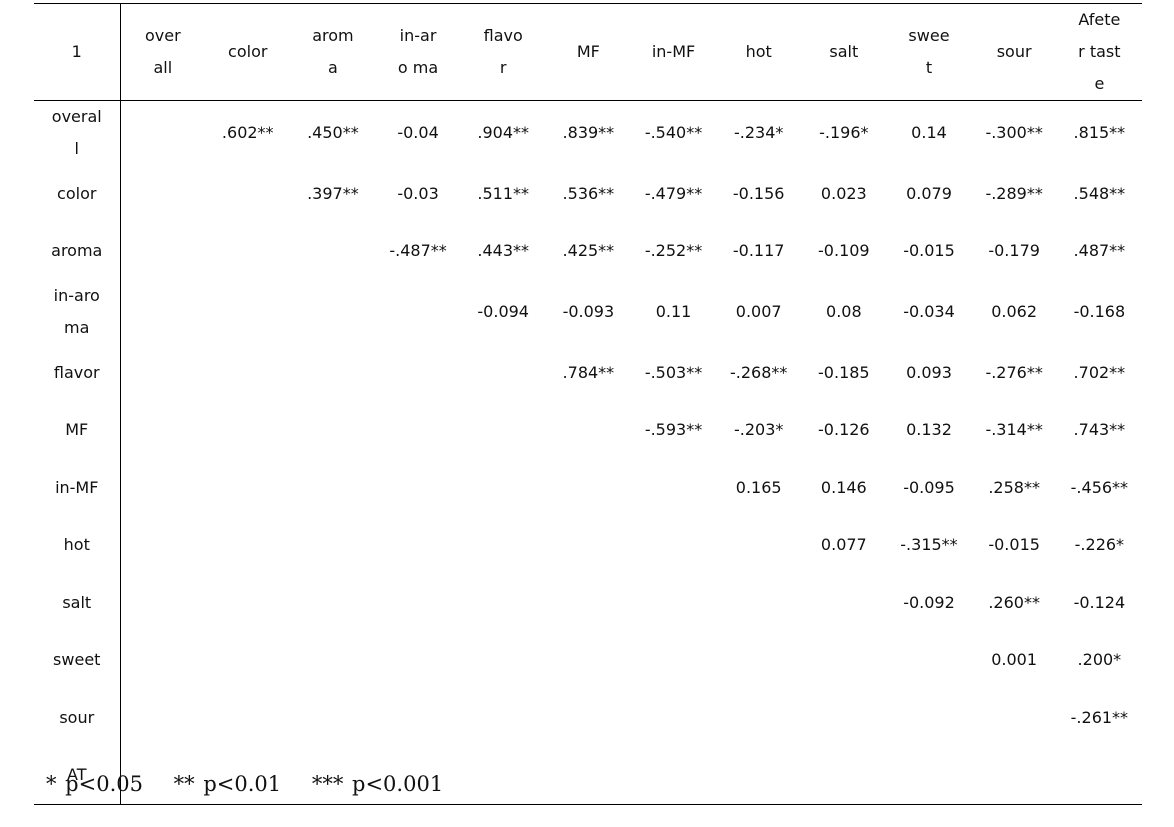  Describe the element at coordinates (77, 430) in the screenshot. I see `row-header: MF` at that location.